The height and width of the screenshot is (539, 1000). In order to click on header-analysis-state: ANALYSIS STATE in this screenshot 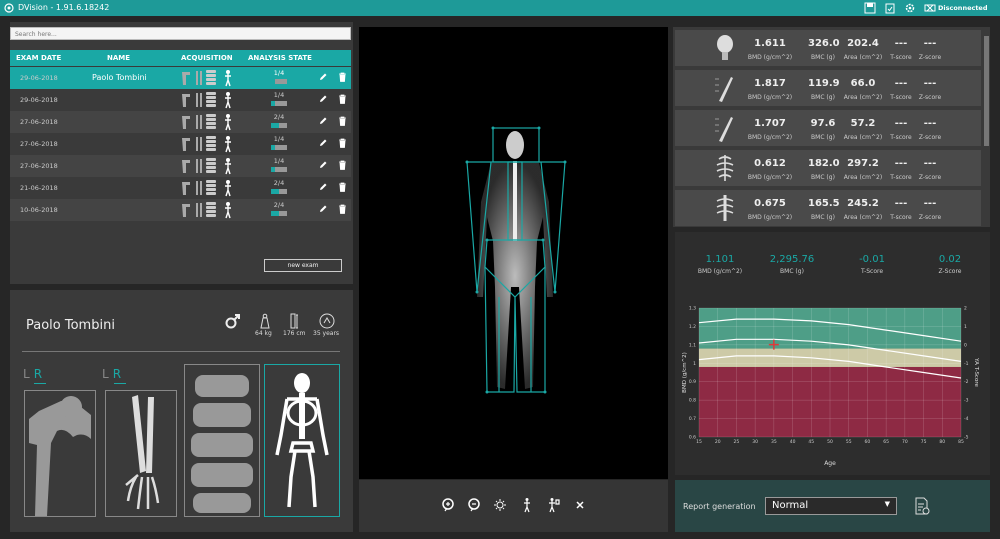, I will do `click(280, 58)`.